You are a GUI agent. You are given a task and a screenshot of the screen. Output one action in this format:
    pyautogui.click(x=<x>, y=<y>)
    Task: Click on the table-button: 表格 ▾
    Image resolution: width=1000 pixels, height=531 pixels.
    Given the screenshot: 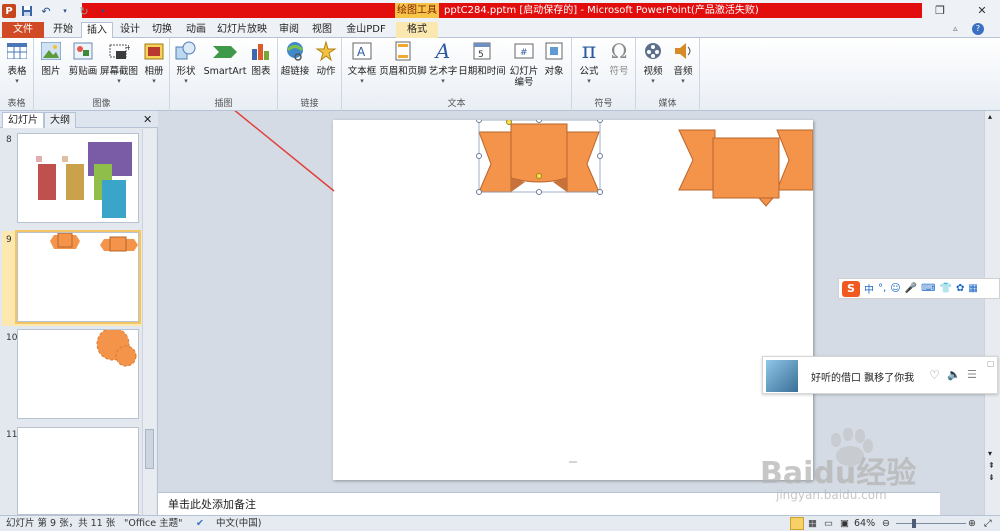 What is the action you would take?
    pyautogui.click(x=17, y=62)
    